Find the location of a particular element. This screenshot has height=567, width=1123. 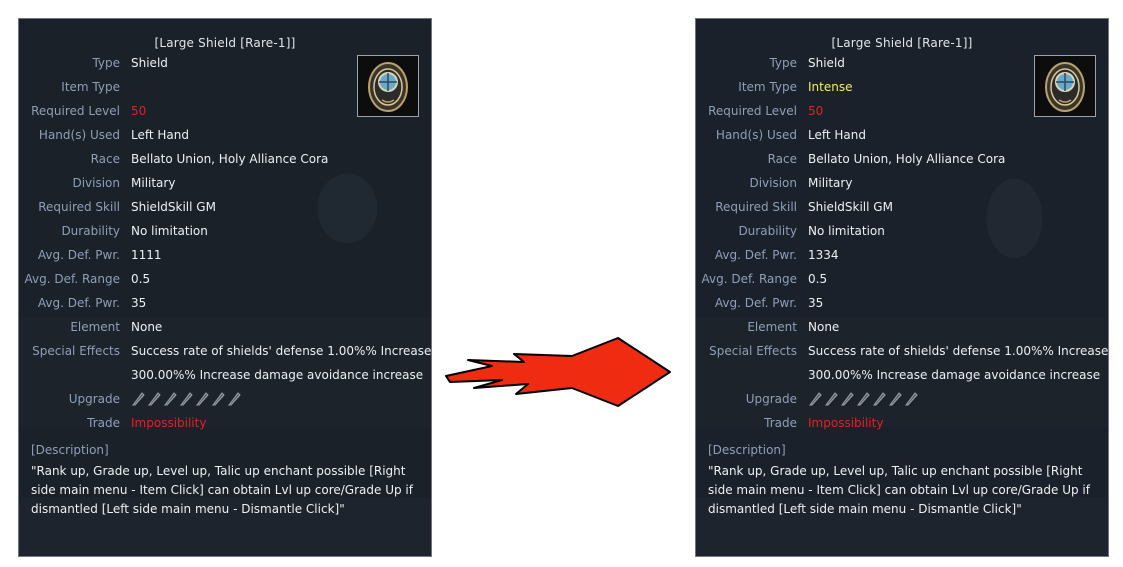

stat-label: Item Type is located at coordinates (767, 87).